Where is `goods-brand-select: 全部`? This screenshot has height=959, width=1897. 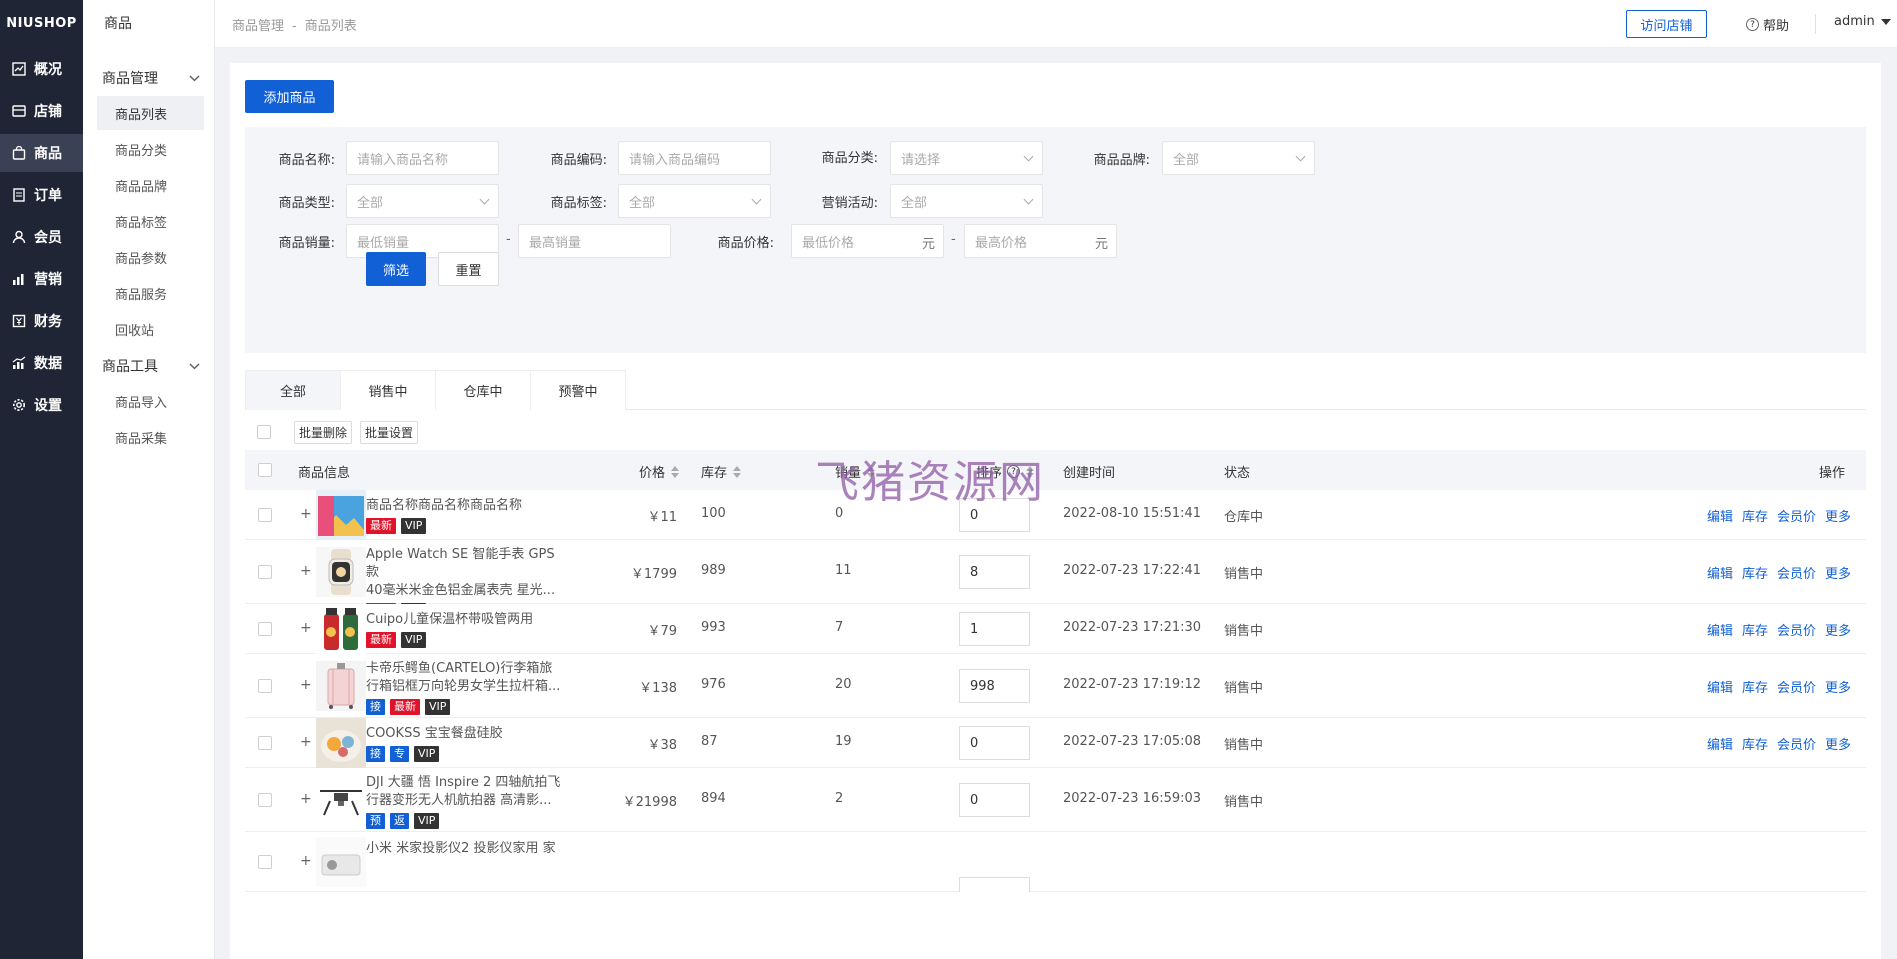 goods-brand-select: 全部 is located at coordinates (1238, 158).